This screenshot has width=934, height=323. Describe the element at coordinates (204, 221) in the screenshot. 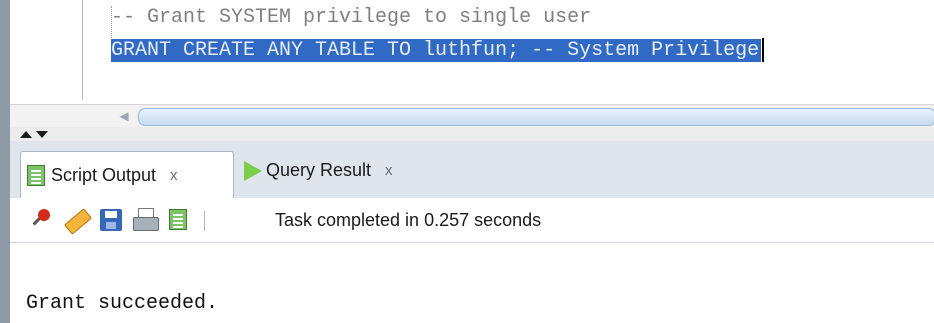

I see `toolbar-separator` at that location.